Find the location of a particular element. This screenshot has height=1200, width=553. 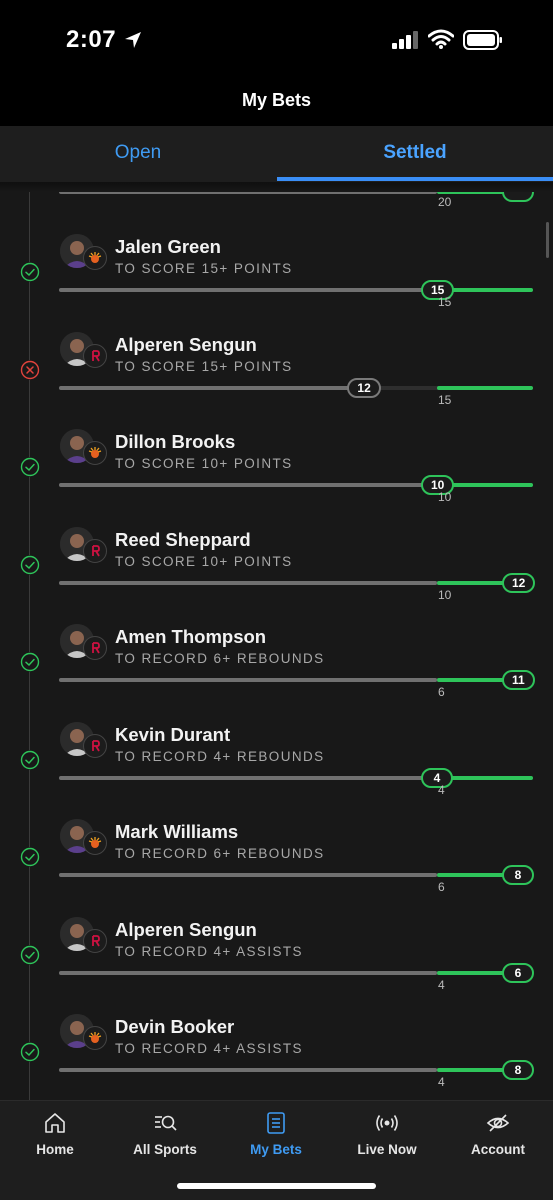

bet-leg-row: Jalen Green TO SCORE 15+ POINTS 15 15 is located at coordinates (276, 272).